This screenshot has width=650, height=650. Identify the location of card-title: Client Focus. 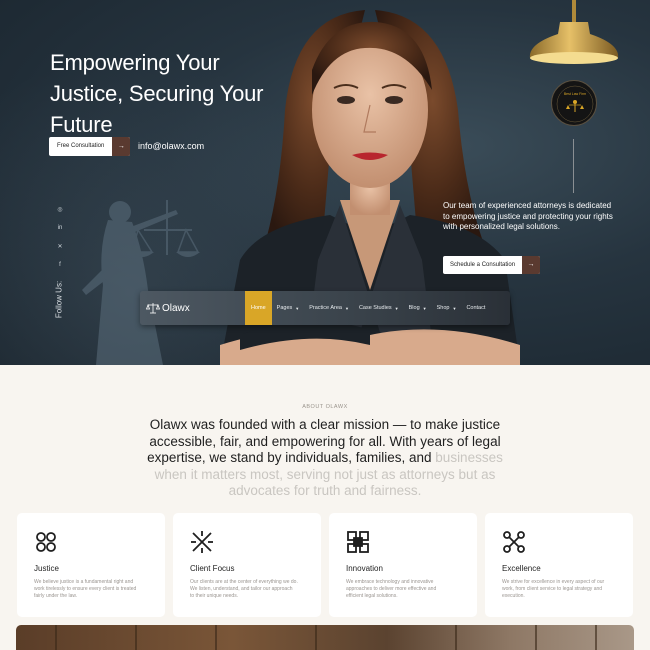
(212, 568).